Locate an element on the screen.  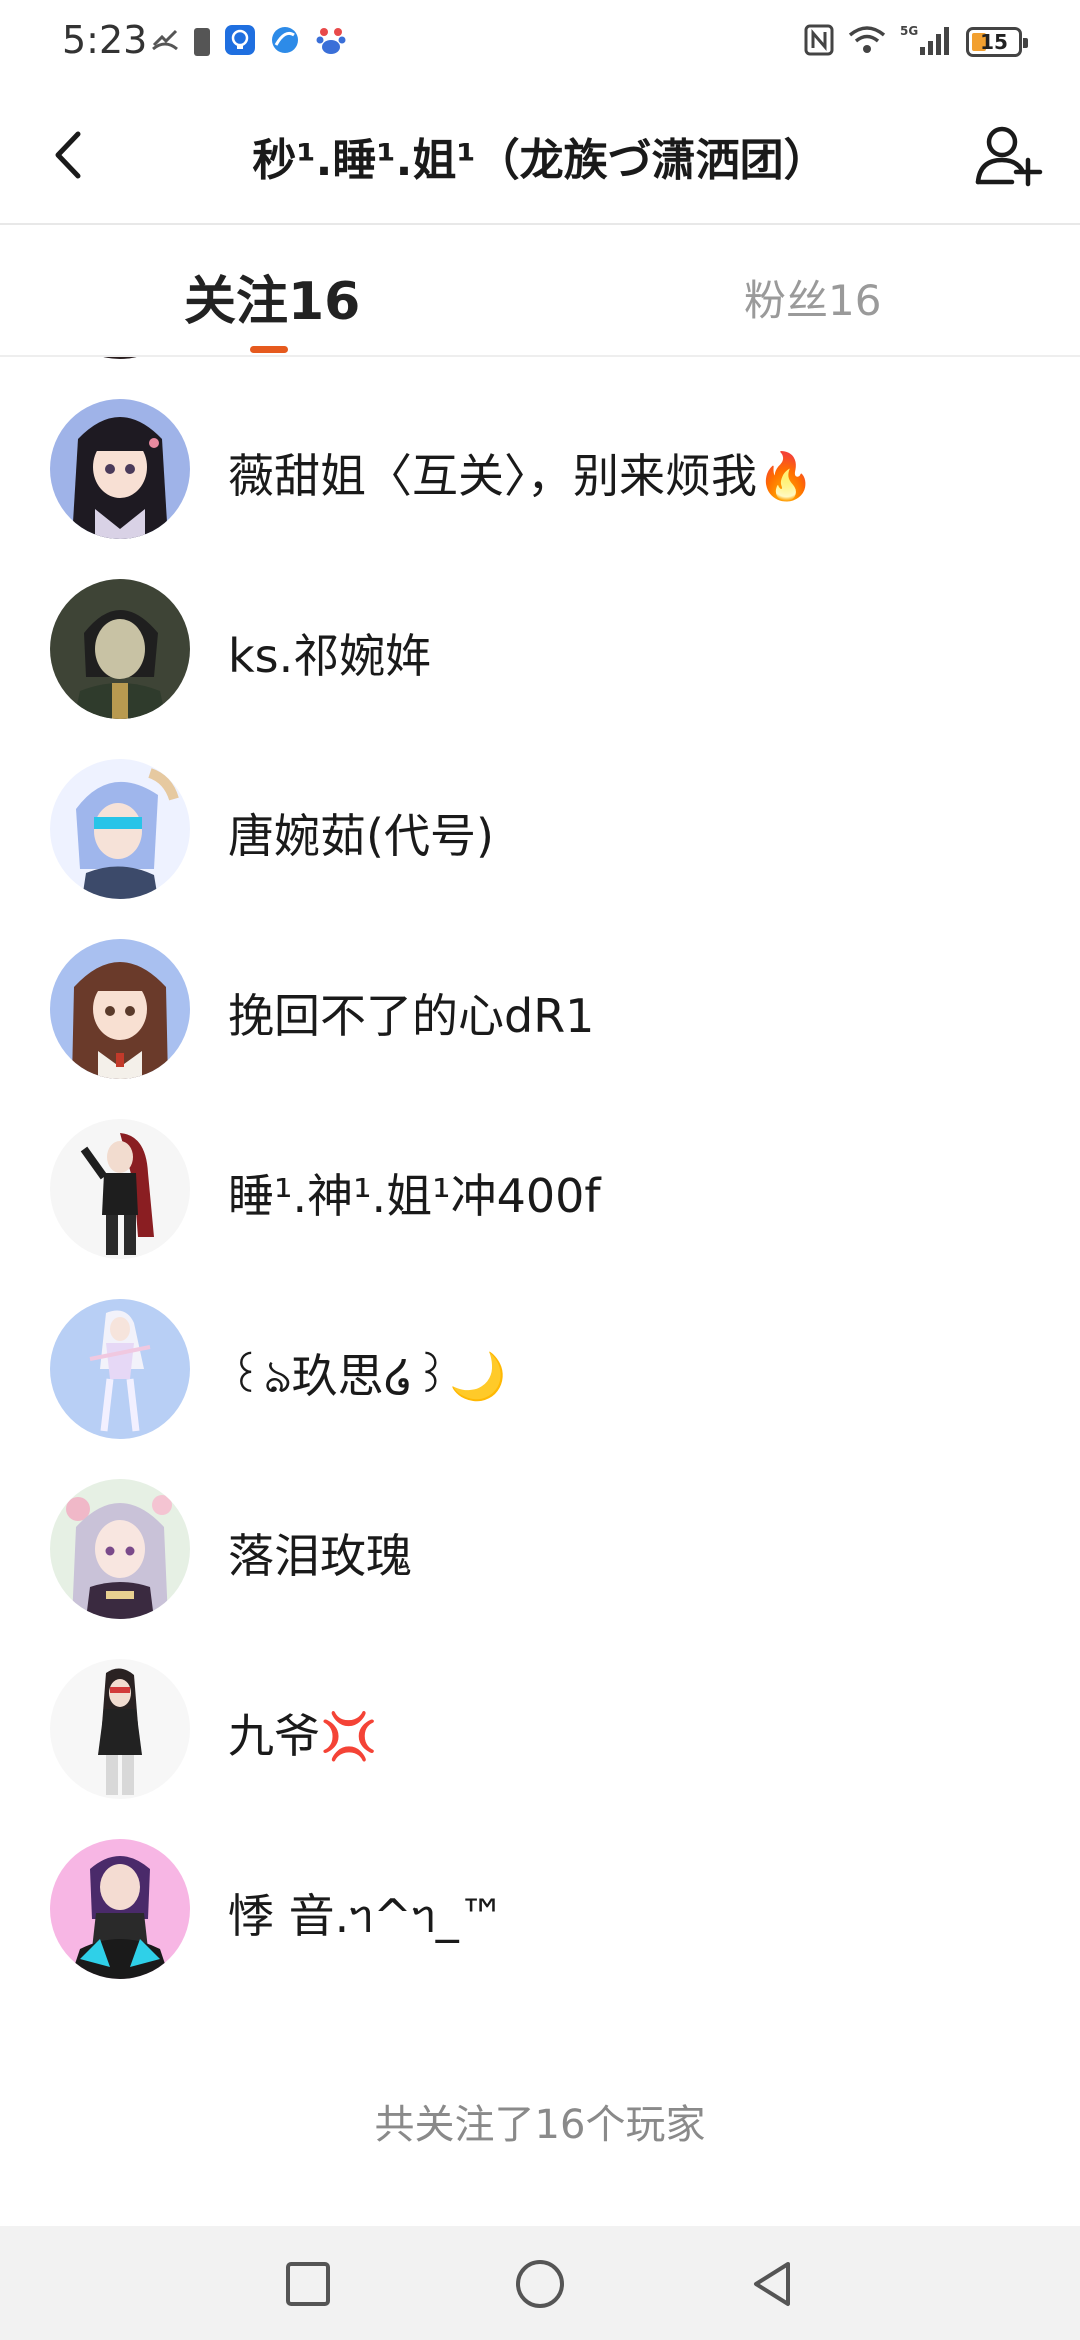
svg-text: 5G is located at coordinates (909, 31).